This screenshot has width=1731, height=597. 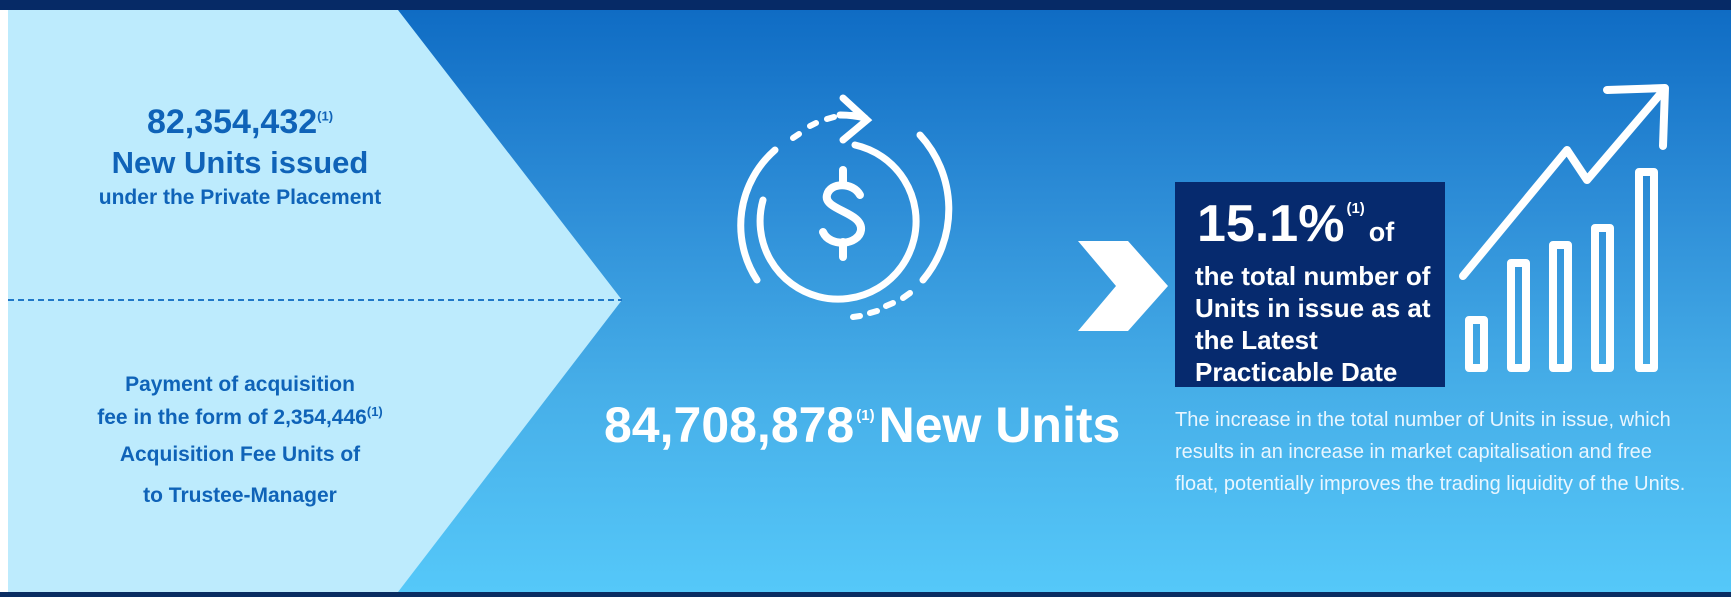 What do you see at coordinates (1123, 286) in the screenshot?
I see `chevron-right-icon` at bounding box center [1123, 286].